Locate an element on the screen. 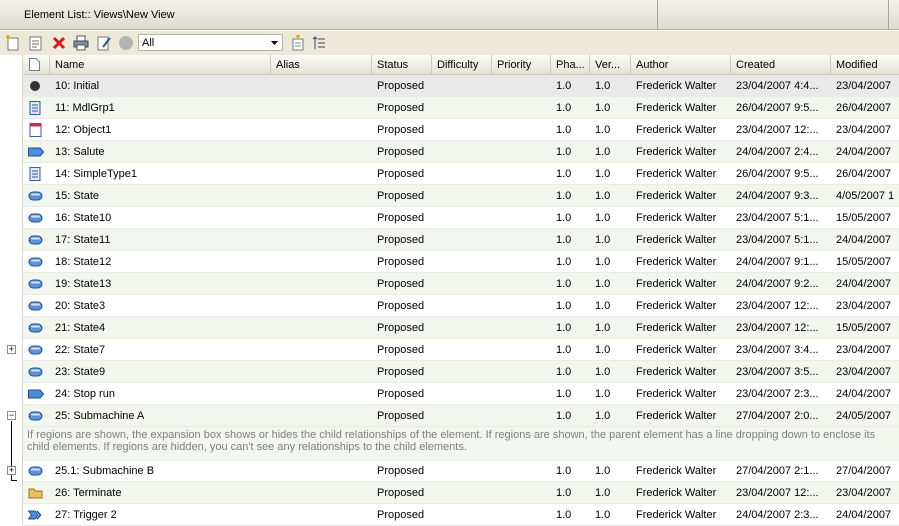 The height and width of the screenshot is (526, 899). object-icon is located at coordinates (36, 130).